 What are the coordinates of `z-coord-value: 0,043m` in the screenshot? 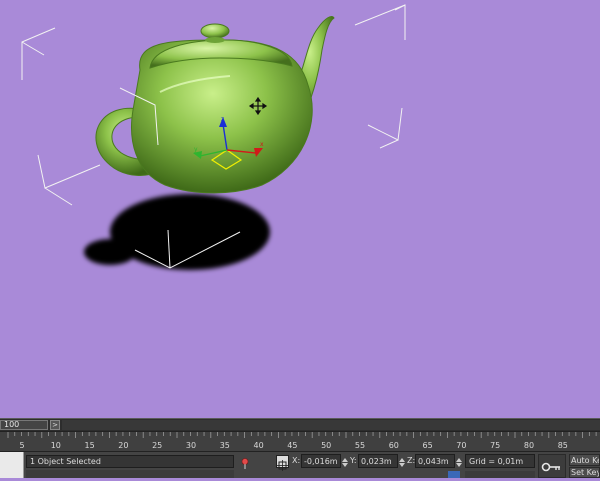 It's located at (433, 461).